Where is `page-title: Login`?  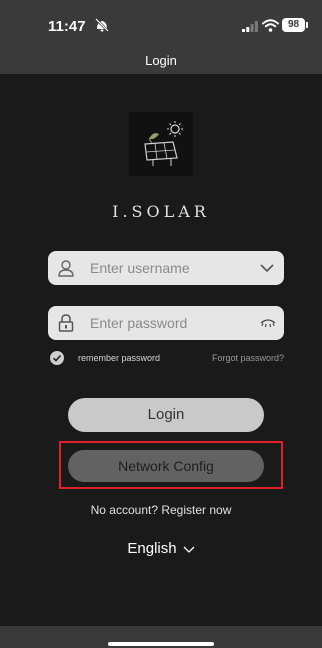
page-title: Login is located at coordinates (161, 60).